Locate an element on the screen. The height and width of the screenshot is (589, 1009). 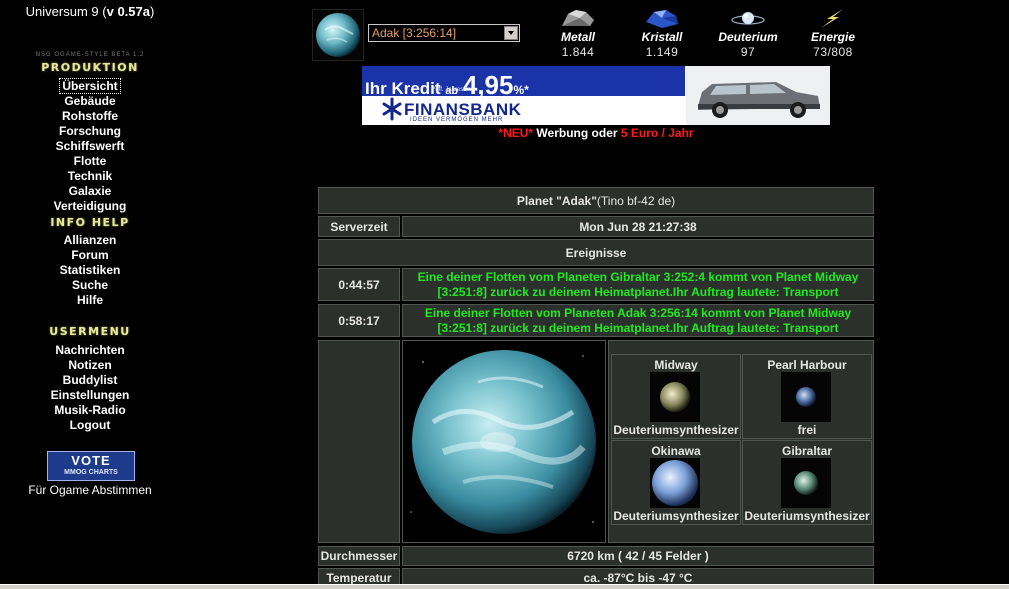
planet-select-value: Adak [3:256:14] is located at coordinates (414, 33).